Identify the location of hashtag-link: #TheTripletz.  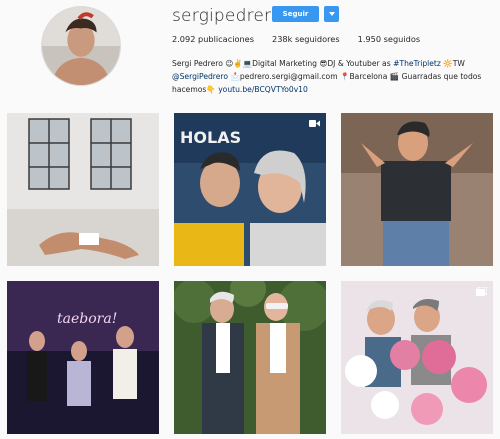
(417, 63).